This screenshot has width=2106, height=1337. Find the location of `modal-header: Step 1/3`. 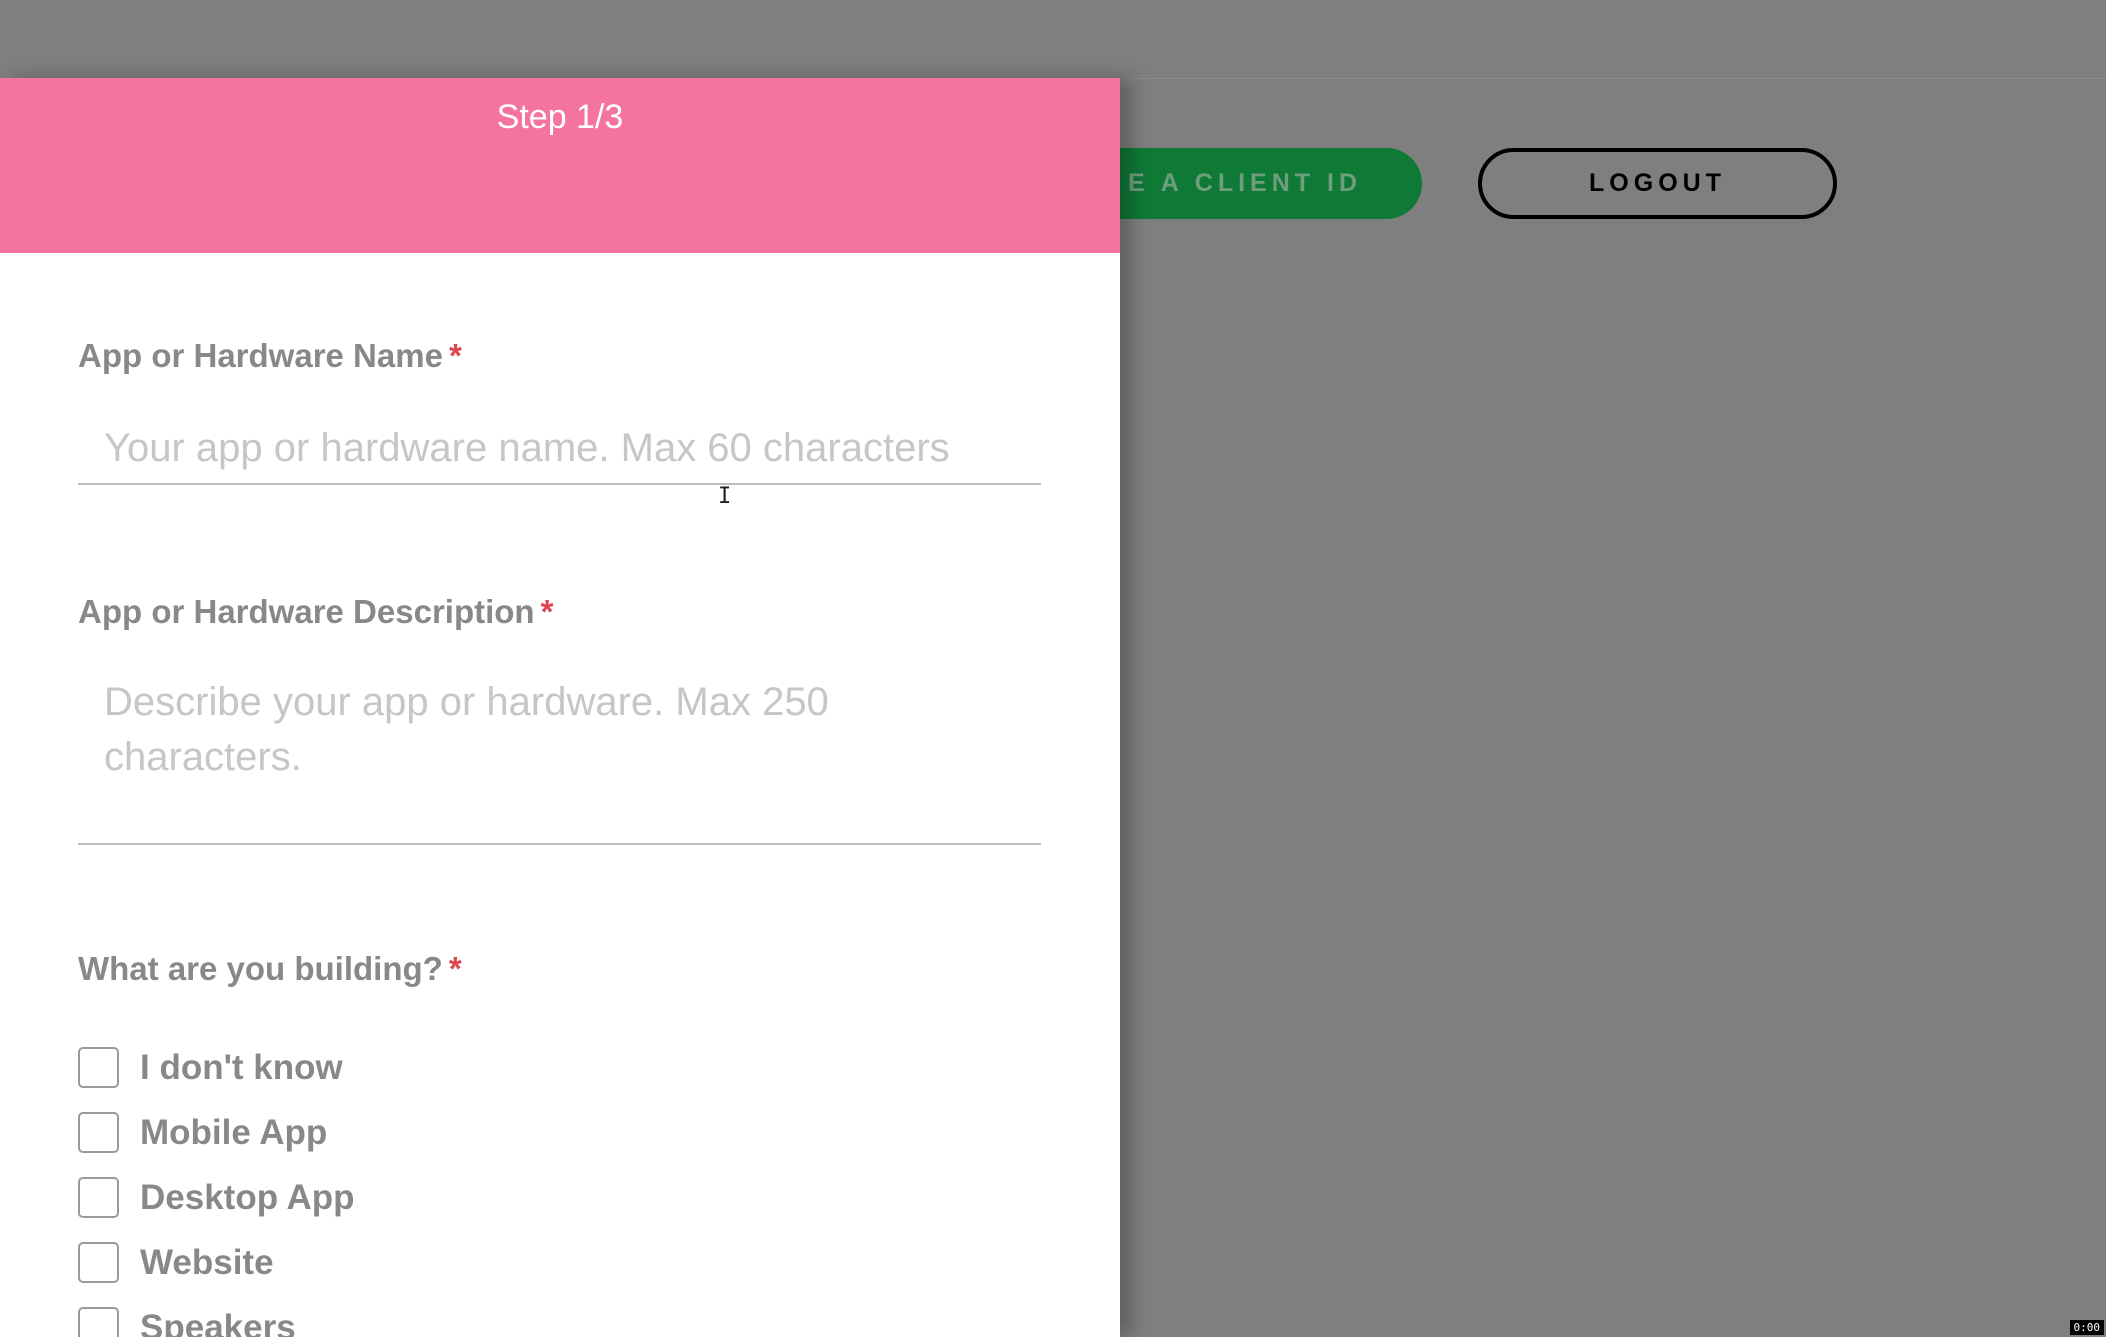

modal-header: Step 1/3 is located at coordinates (560, 165).